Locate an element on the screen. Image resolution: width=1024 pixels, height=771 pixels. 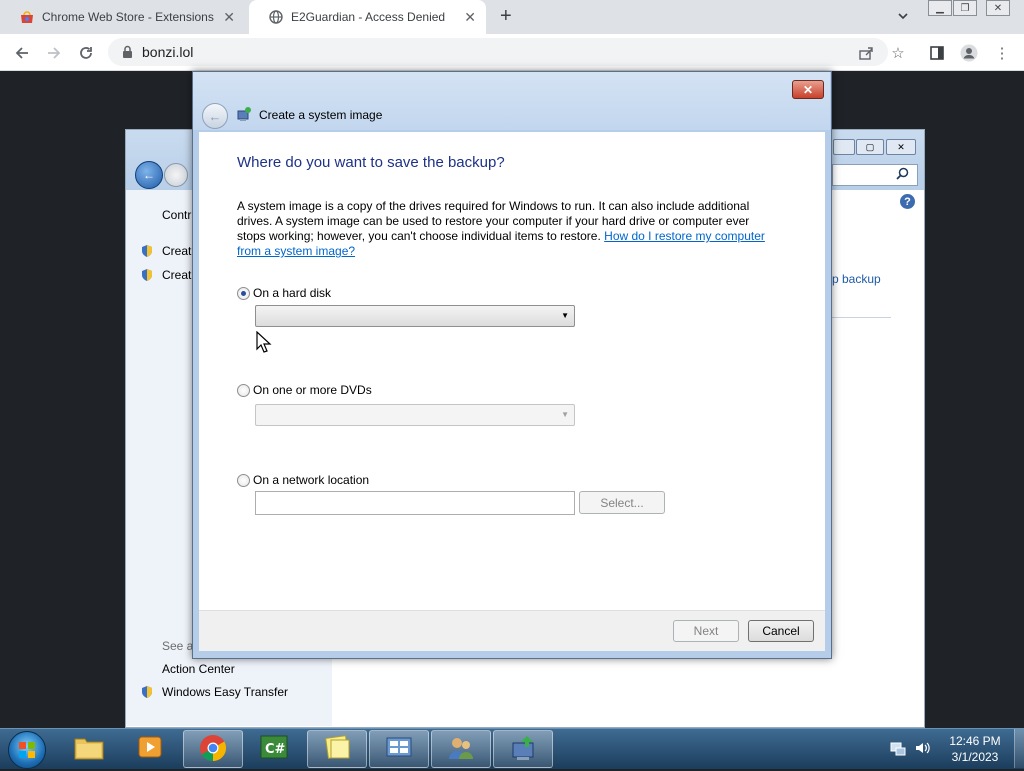
taskbar-chrome is located at coordinates (213, 749).